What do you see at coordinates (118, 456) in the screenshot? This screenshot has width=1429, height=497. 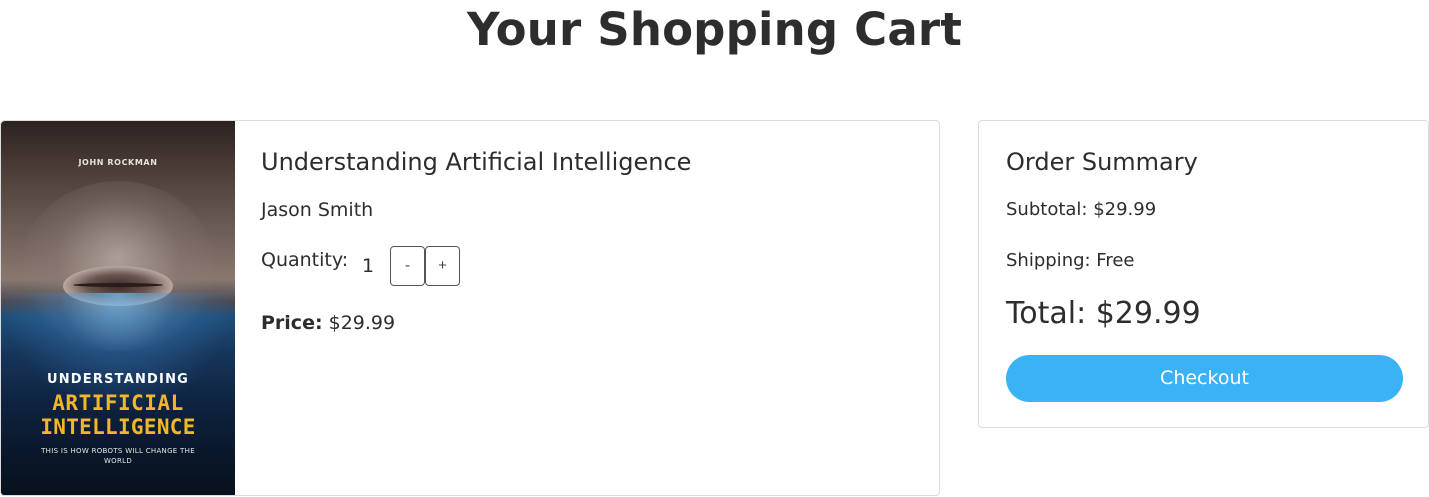 I see `cover-tagline: THIS IS HOW ROBOTS WILL CHANGE THE WORLD` at bounding box center [118, 456].